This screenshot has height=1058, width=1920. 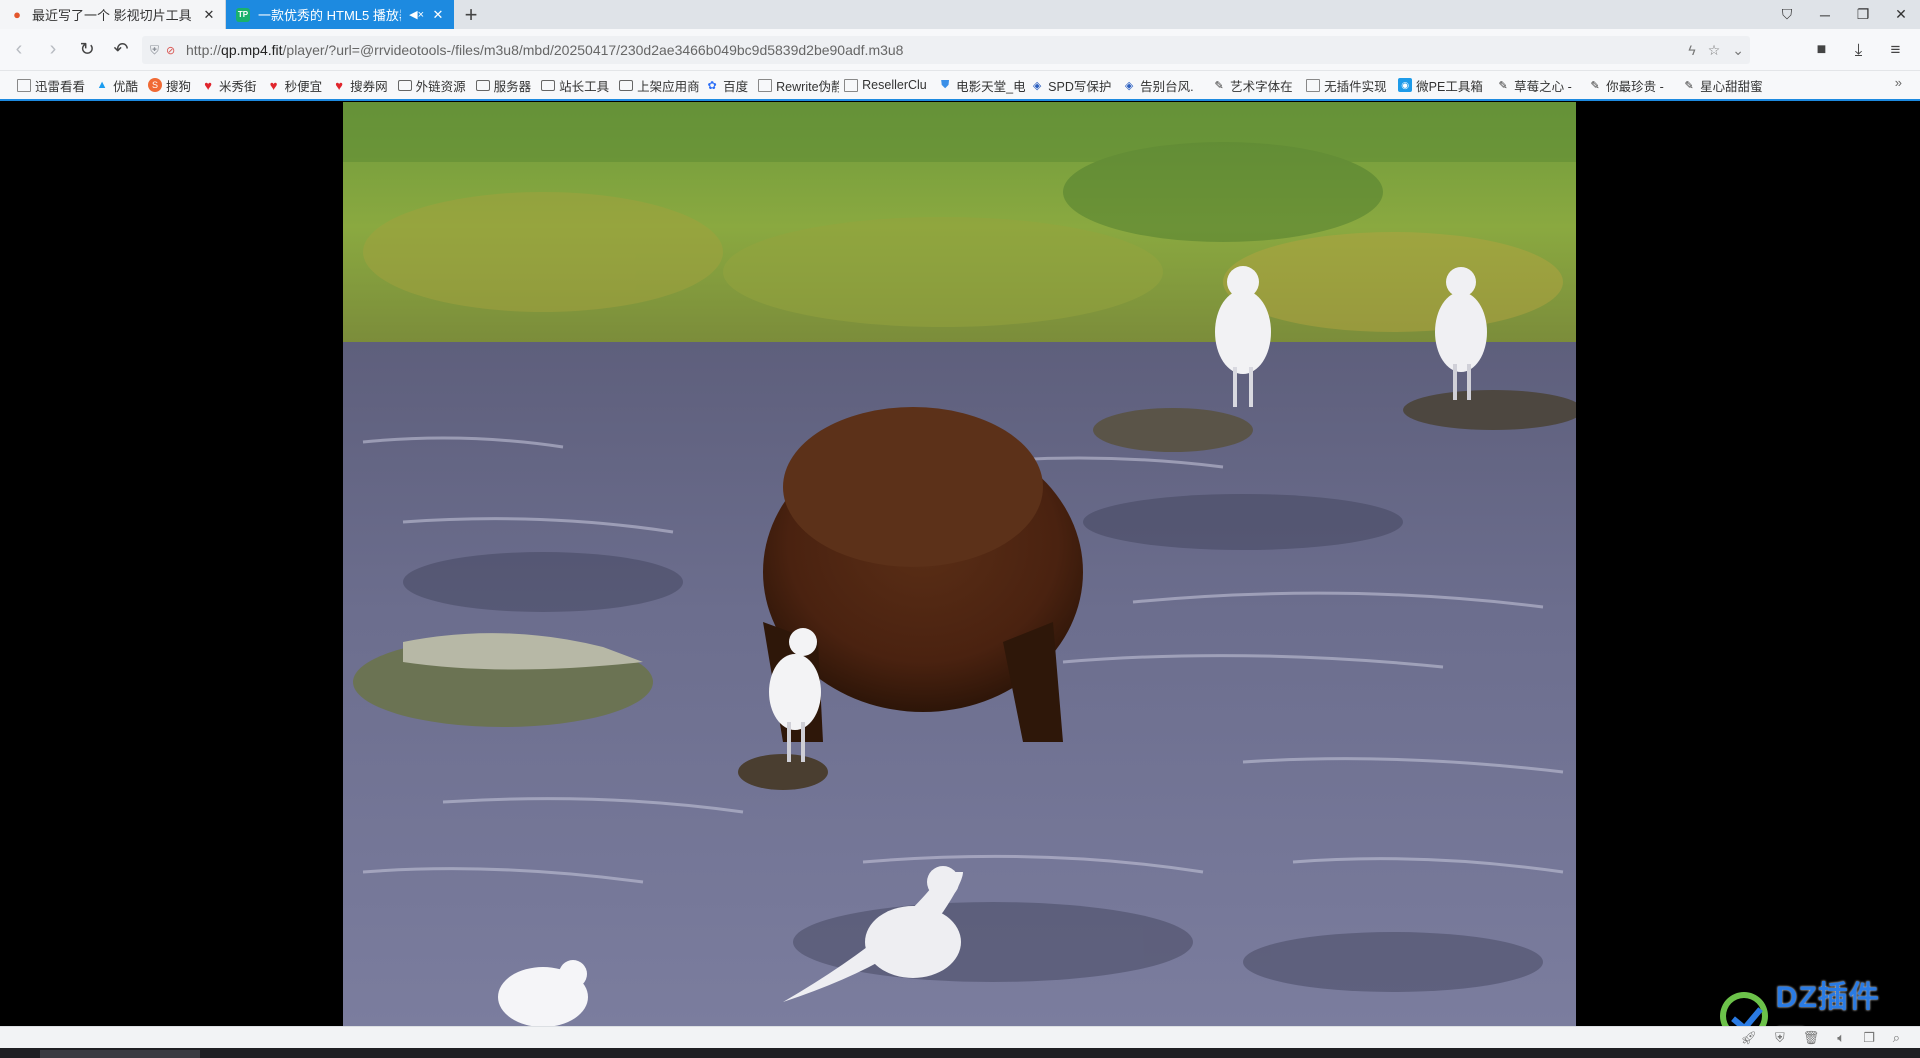 I want to click on bookmark-item: 无插件实现, so click(x=1347, y=85).